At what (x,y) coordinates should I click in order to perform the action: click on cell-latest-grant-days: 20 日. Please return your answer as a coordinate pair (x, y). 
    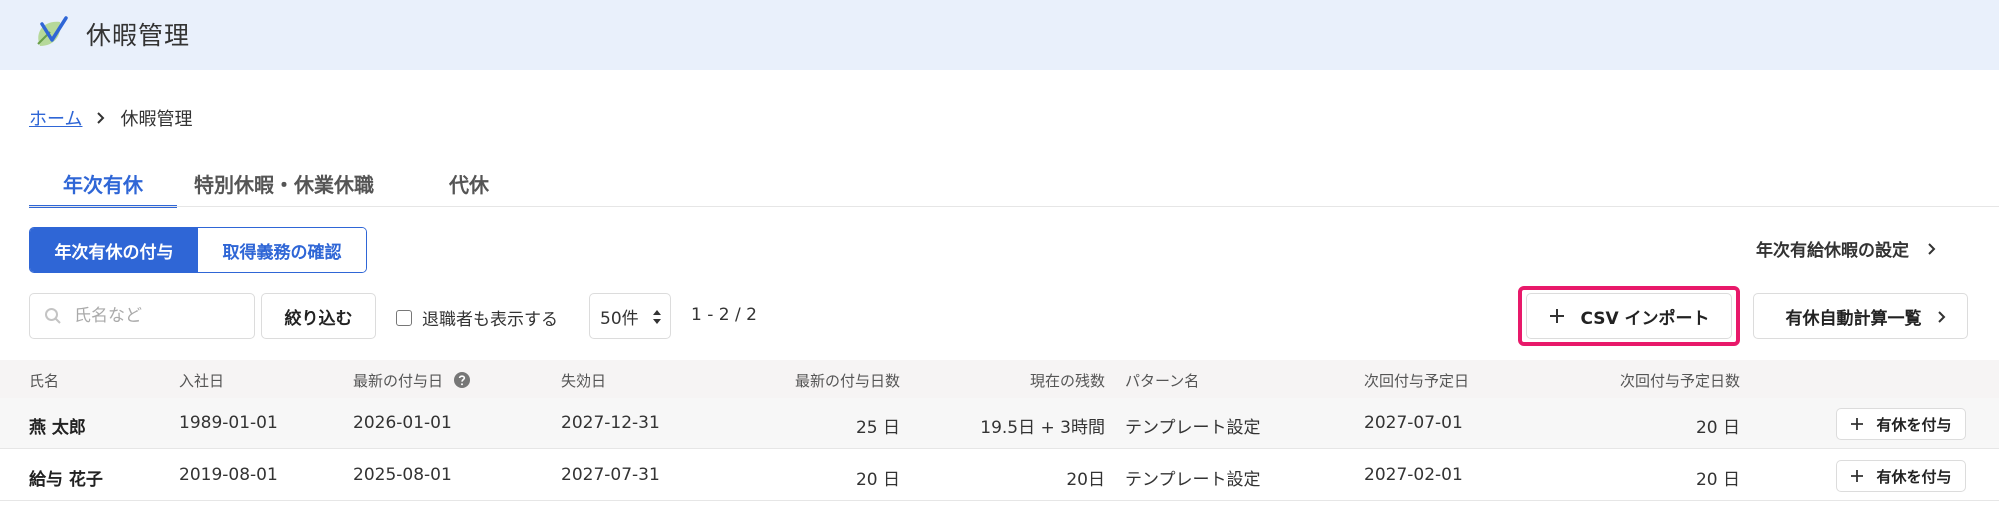
    Looking at the image, I should click on (877, 480).